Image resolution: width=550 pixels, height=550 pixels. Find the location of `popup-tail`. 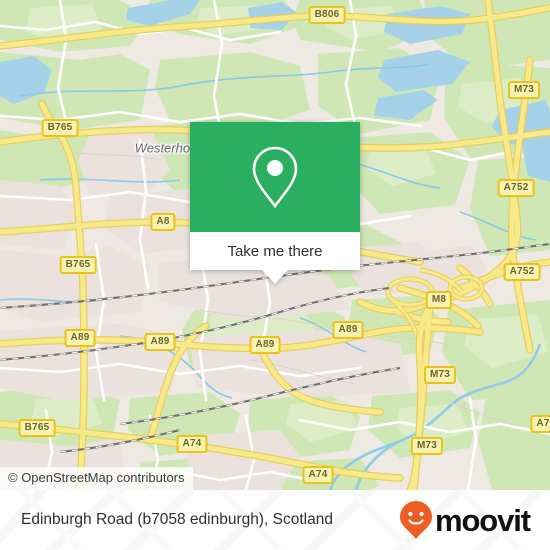

popup-tail is located at coordinates (275, 277).